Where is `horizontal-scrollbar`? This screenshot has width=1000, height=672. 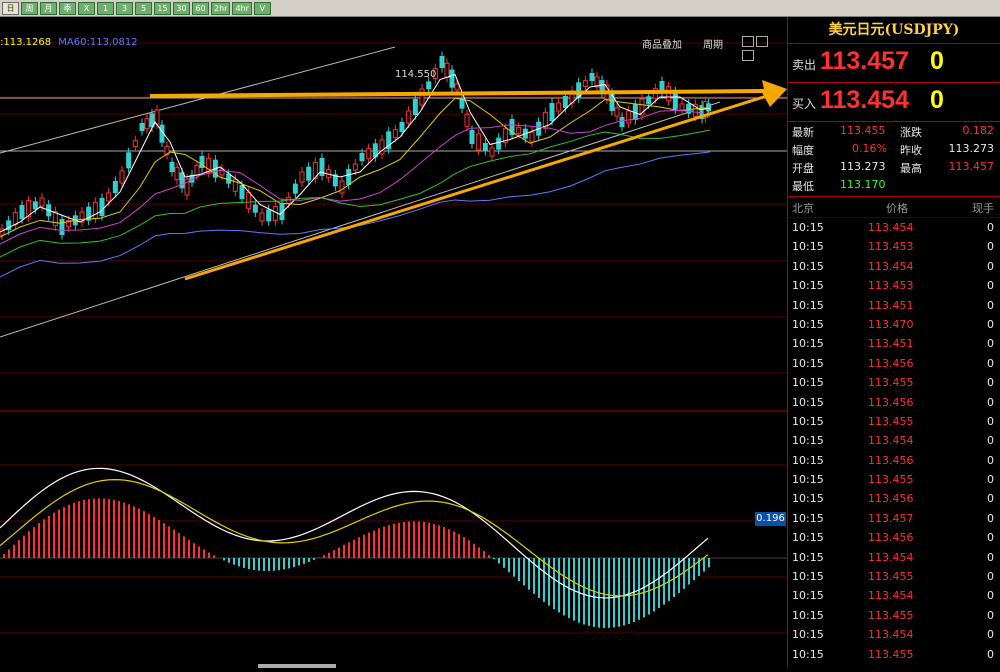
horizontal-scrollbar is located at coordinates (297, 666).